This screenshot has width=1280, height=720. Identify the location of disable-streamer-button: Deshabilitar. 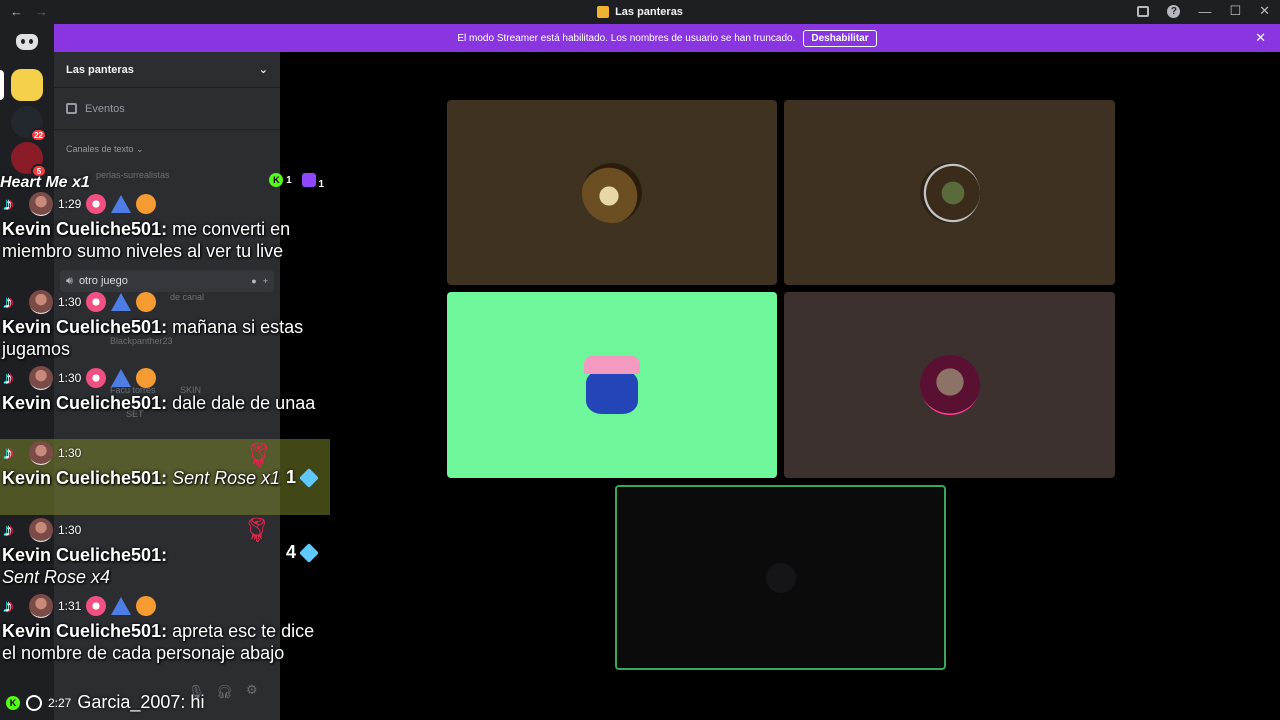
(840, 38).